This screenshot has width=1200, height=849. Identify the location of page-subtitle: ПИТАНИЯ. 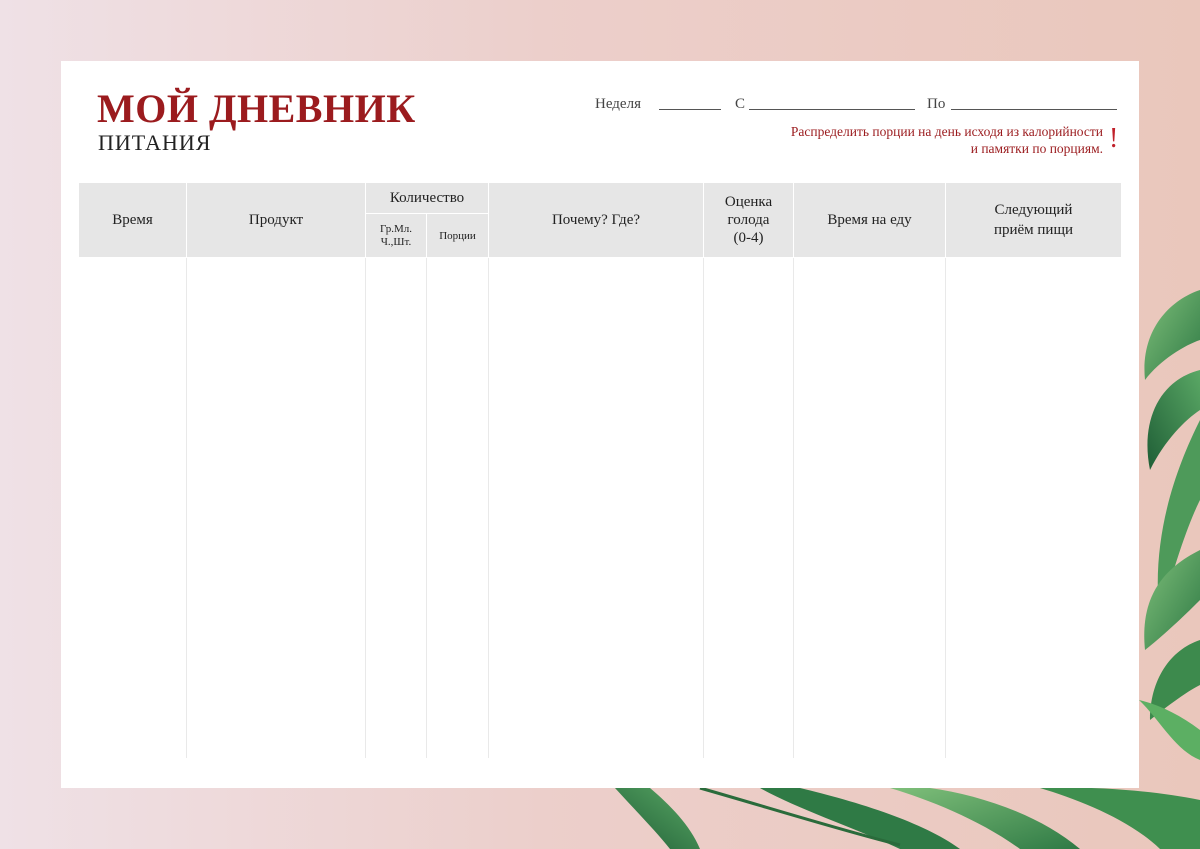
(155, 142).